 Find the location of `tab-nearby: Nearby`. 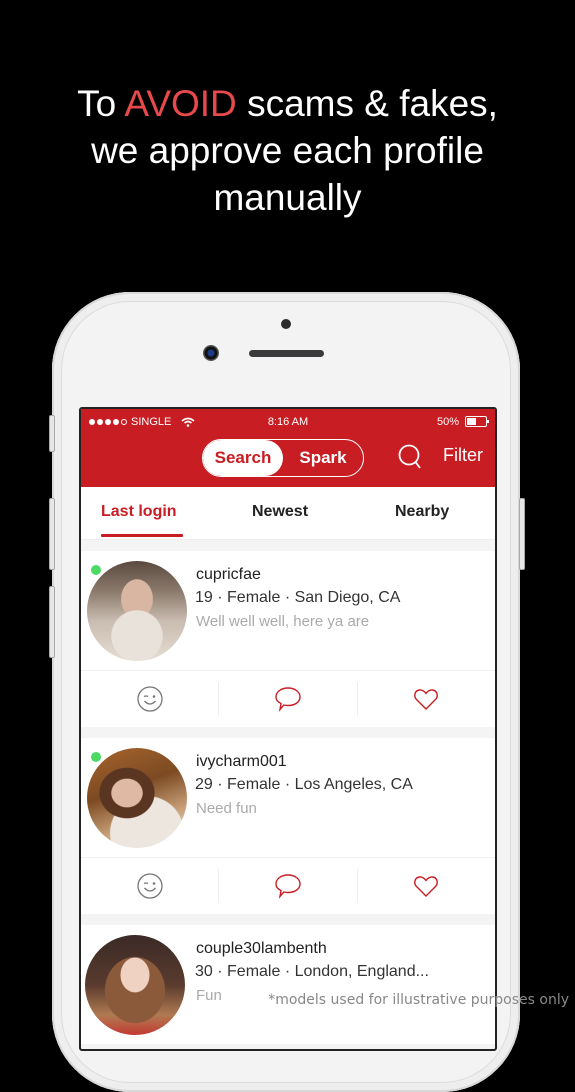

tab-nearby: Nearby is located at coordinates (422, 512).